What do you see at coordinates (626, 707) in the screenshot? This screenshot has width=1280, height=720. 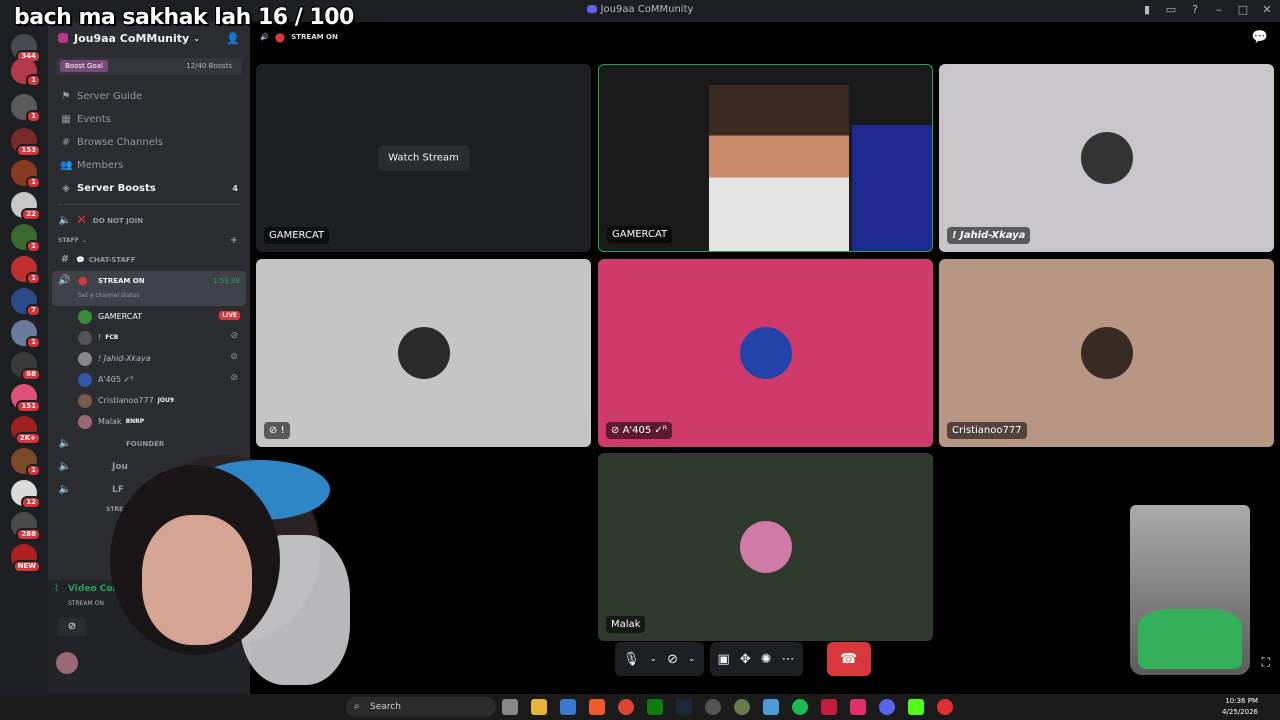 I see `chrome-icon` at bounding box center [626, 707].